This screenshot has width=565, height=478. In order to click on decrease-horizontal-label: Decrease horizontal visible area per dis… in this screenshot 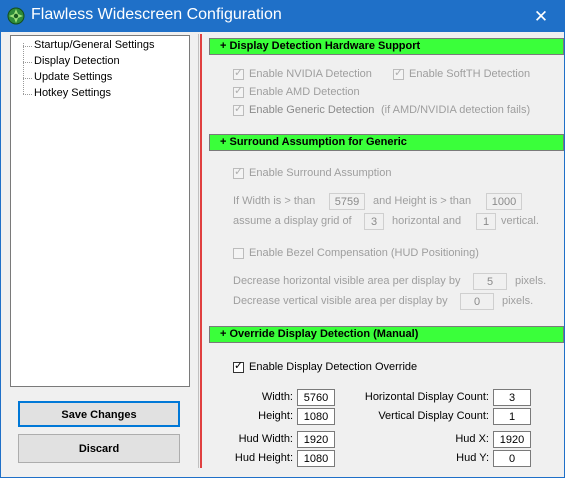, I will do `click(347, 281)`.